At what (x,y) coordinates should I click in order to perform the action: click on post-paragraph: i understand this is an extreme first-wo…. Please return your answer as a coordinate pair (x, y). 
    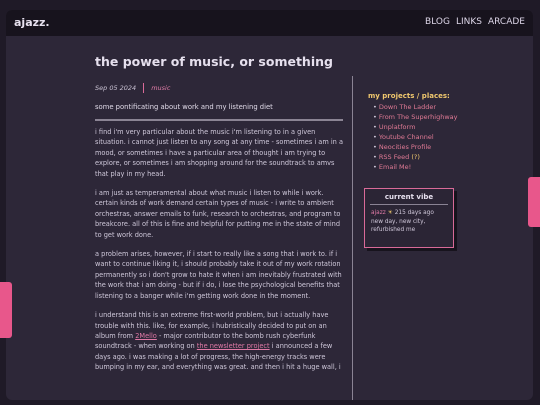
    Looking at the image, I should click on (220, 341).